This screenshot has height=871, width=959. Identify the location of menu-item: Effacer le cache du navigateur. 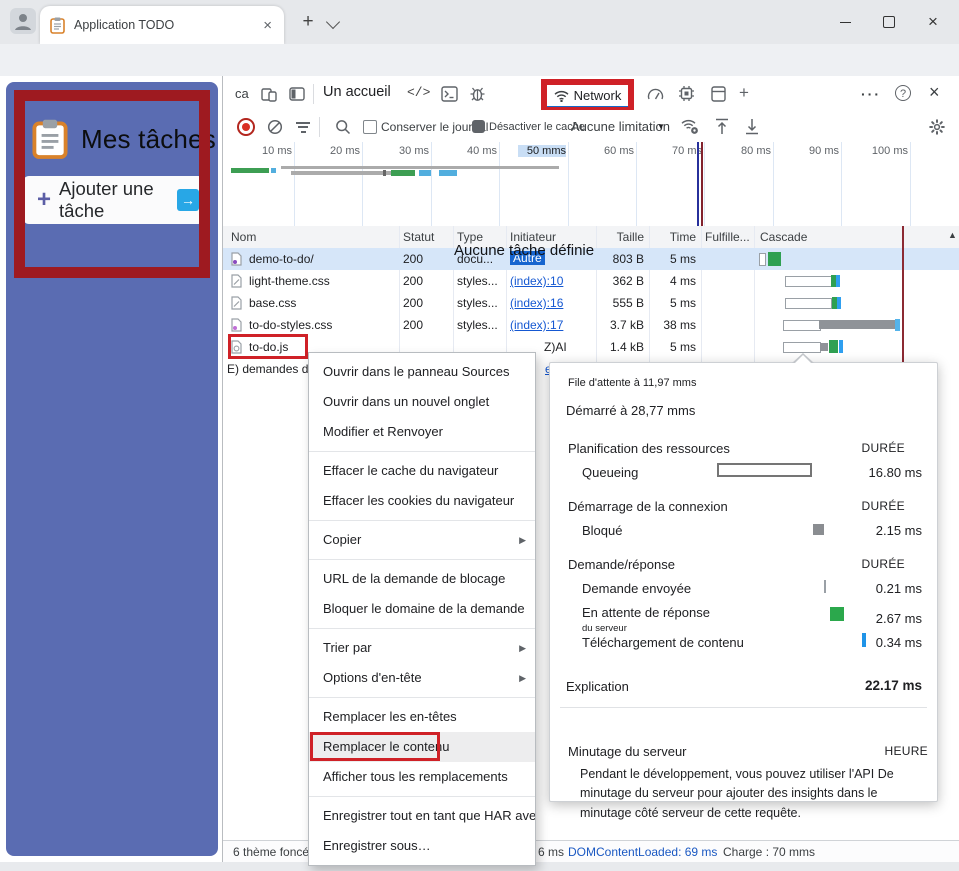
(422, 471).